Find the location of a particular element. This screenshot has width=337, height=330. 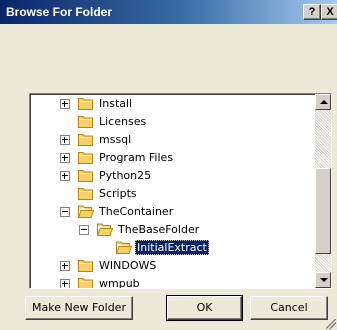

vertical-scrollbar is located at coordinates (323, 191).